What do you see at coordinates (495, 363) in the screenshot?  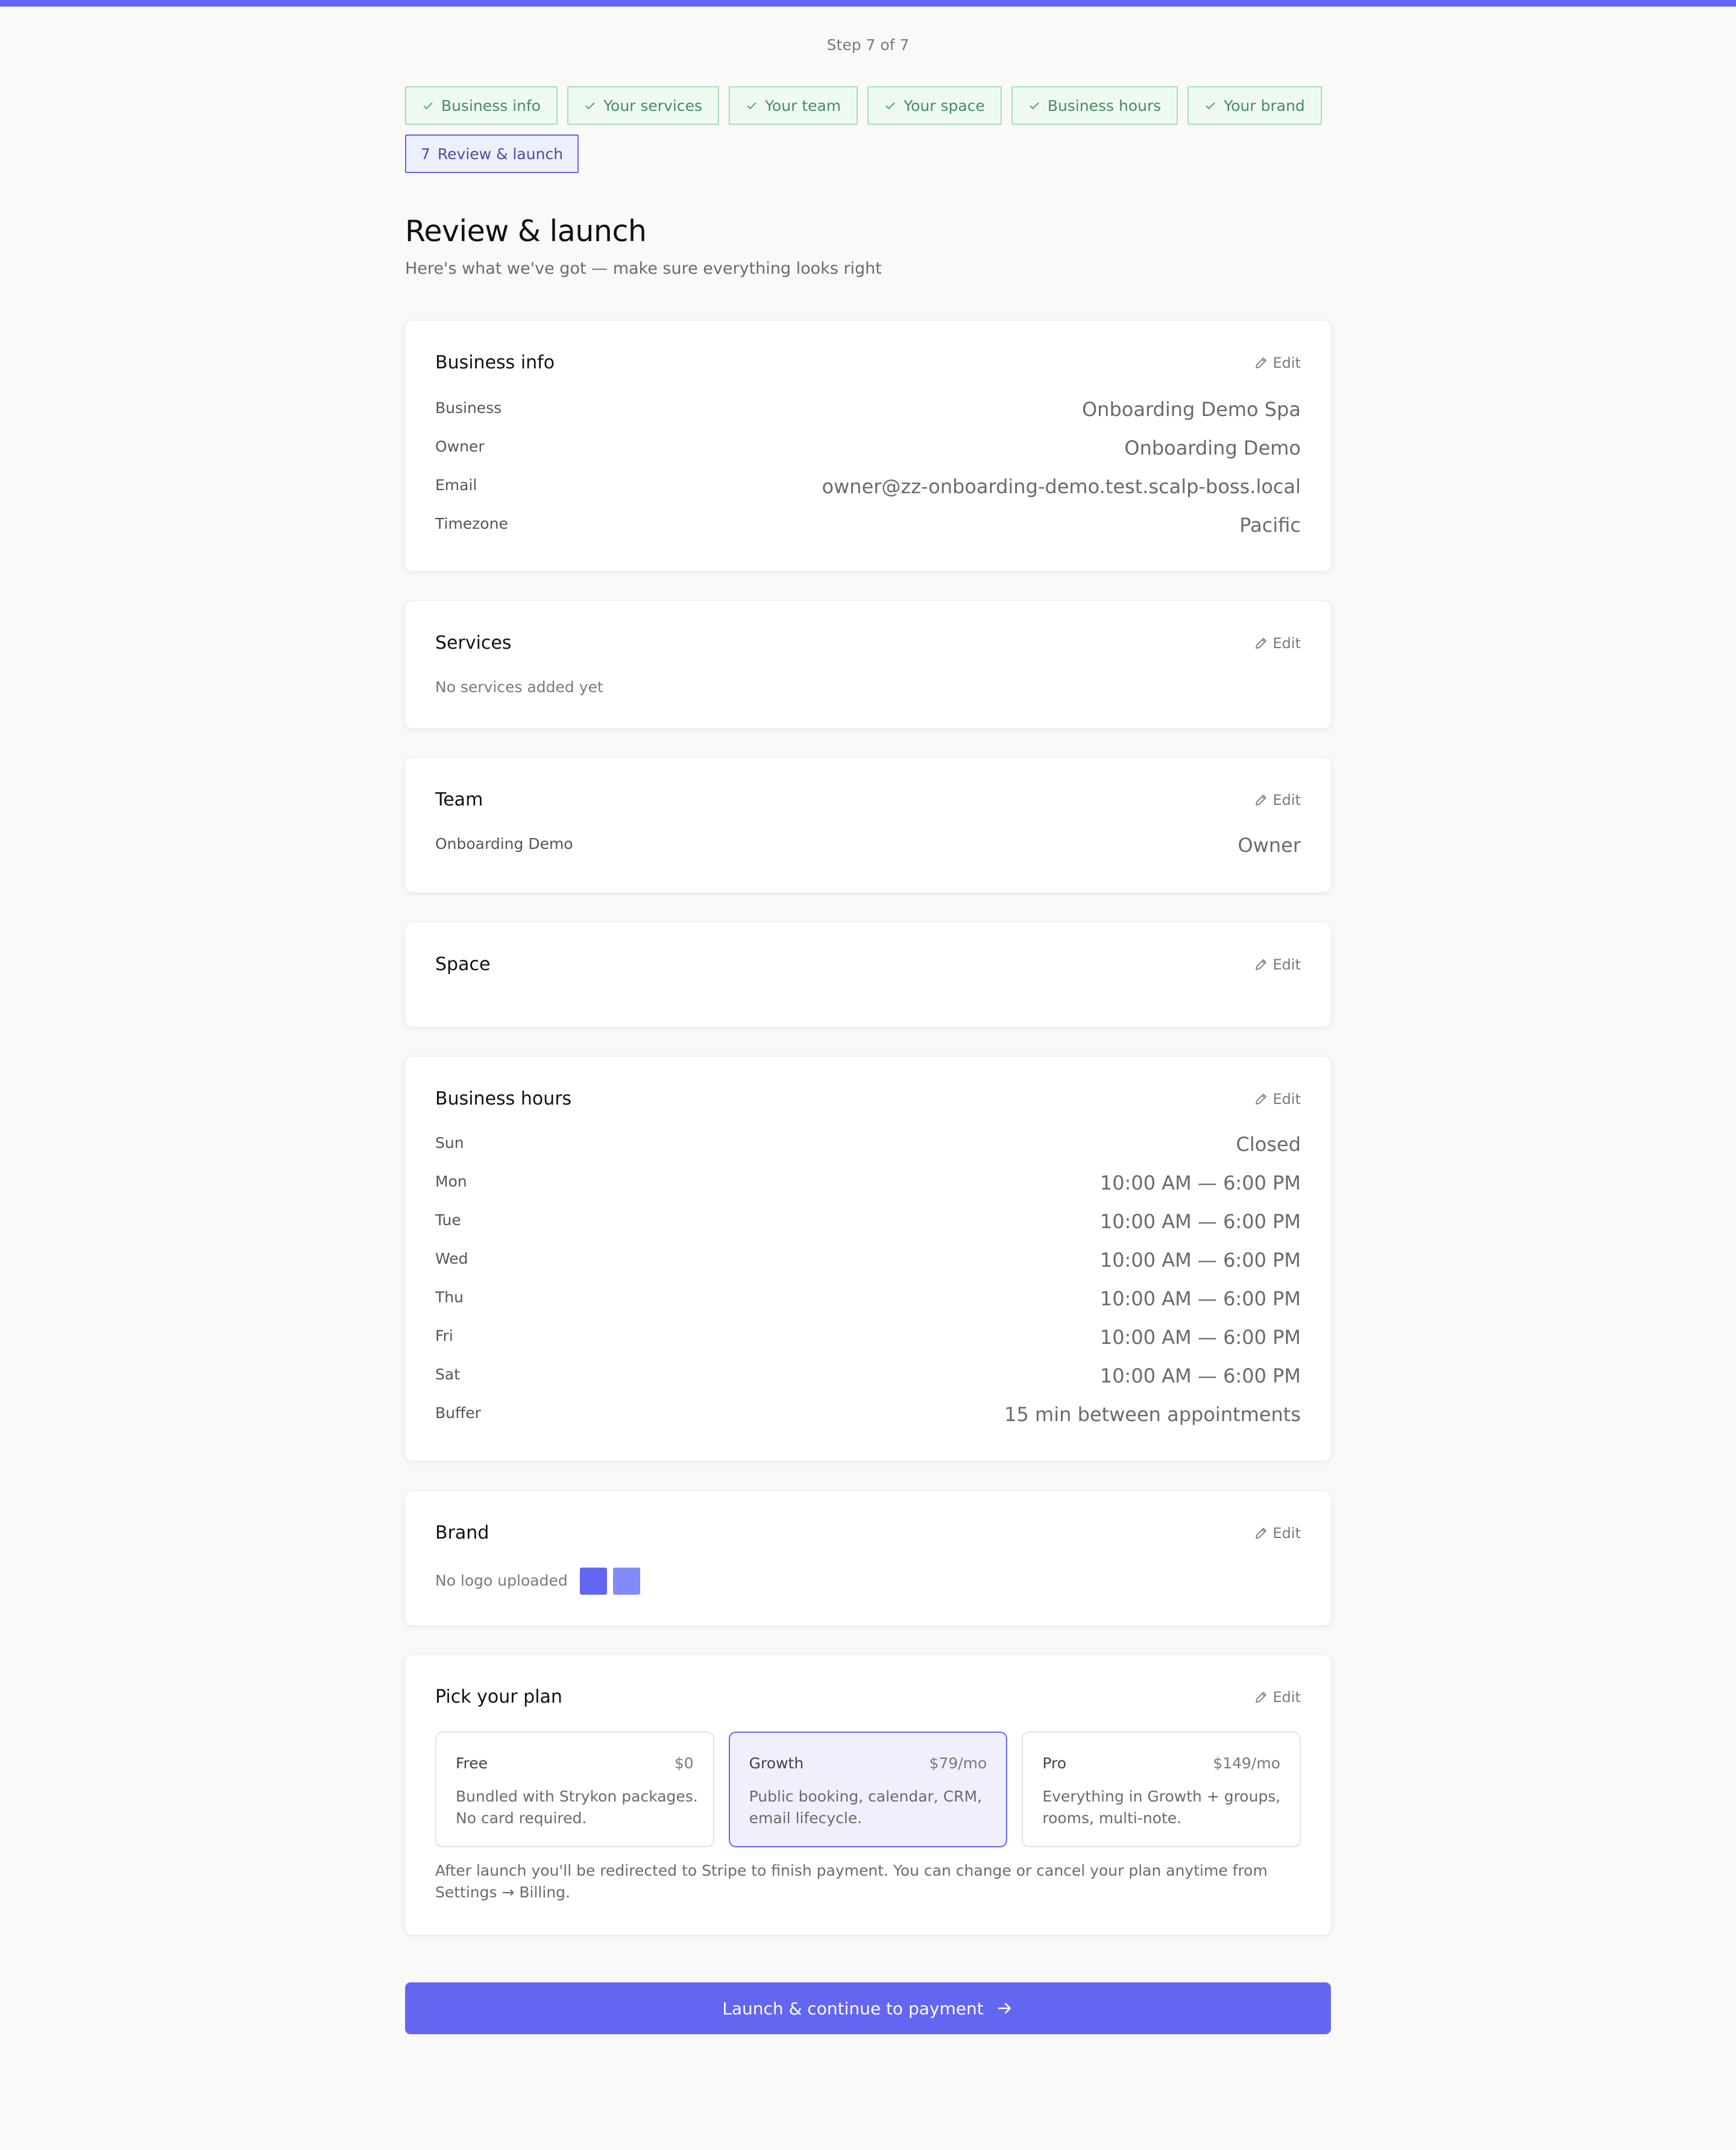 I see `card-title: Business info` at bounding box center [495, 363].